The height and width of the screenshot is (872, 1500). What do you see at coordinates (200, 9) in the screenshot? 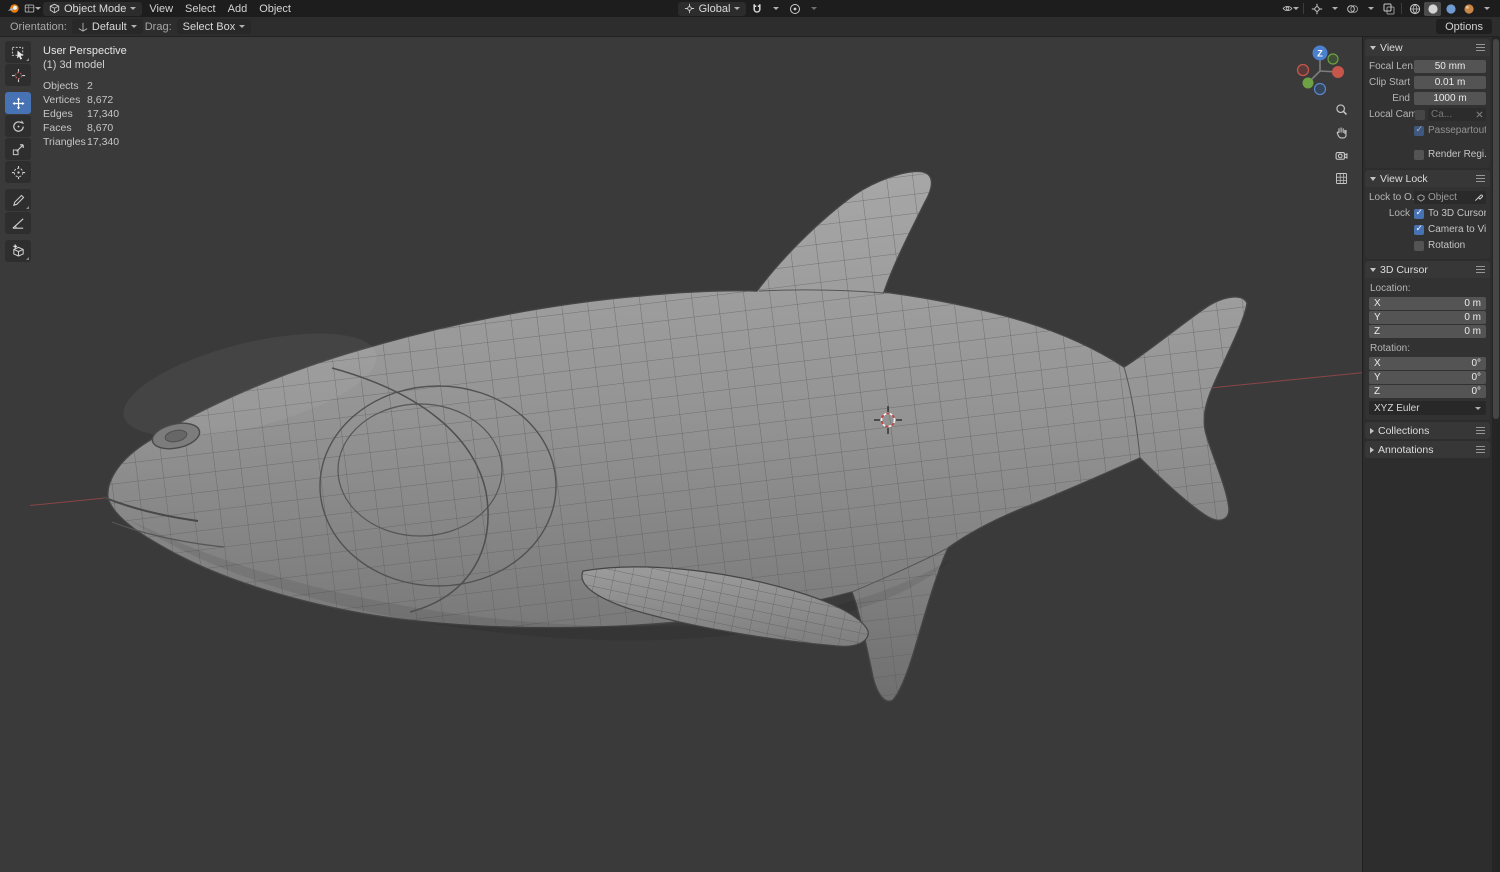
I see `menu-select: Select` at bounding box center [200, 9].